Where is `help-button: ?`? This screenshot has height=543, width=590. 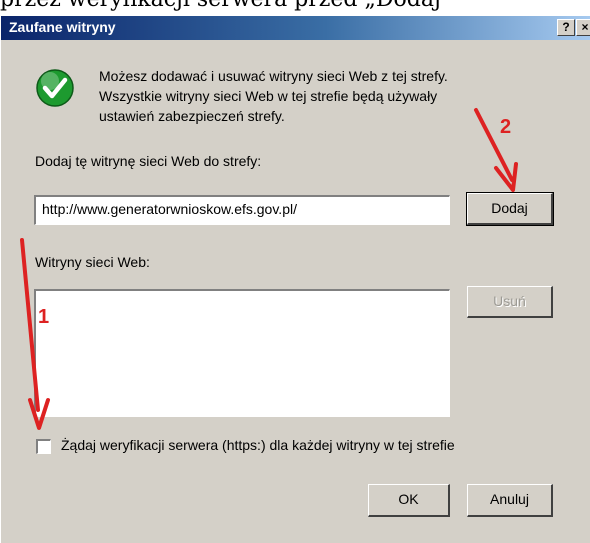 help-button: ? is located at coordinates (566, 27).